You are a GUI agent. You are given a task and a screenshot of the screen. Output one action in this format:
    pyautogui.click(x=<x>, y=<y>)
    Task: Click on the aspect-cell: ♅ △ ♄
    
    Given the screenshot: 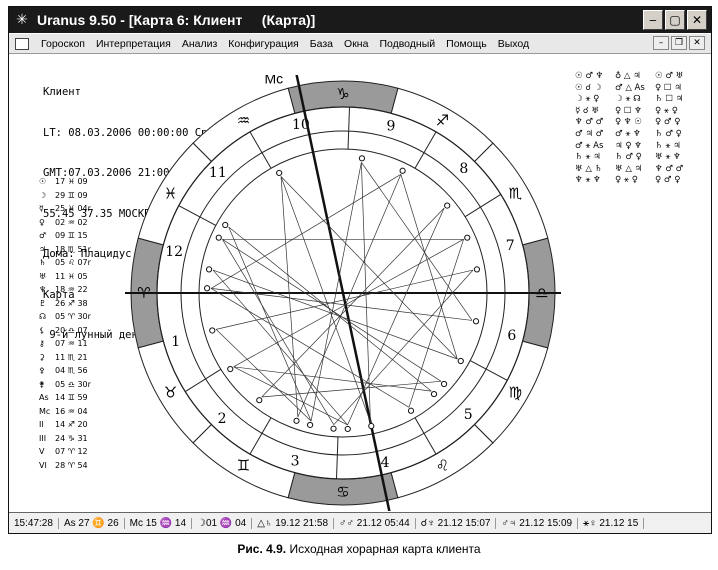 What is the action you would take?
    pyautogui.click(x=595, y=170)
    